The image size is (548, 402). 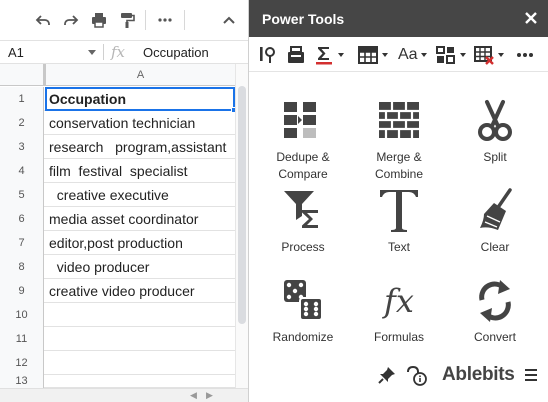 I want to click on row-number: 4, so click(x=22, y=171).